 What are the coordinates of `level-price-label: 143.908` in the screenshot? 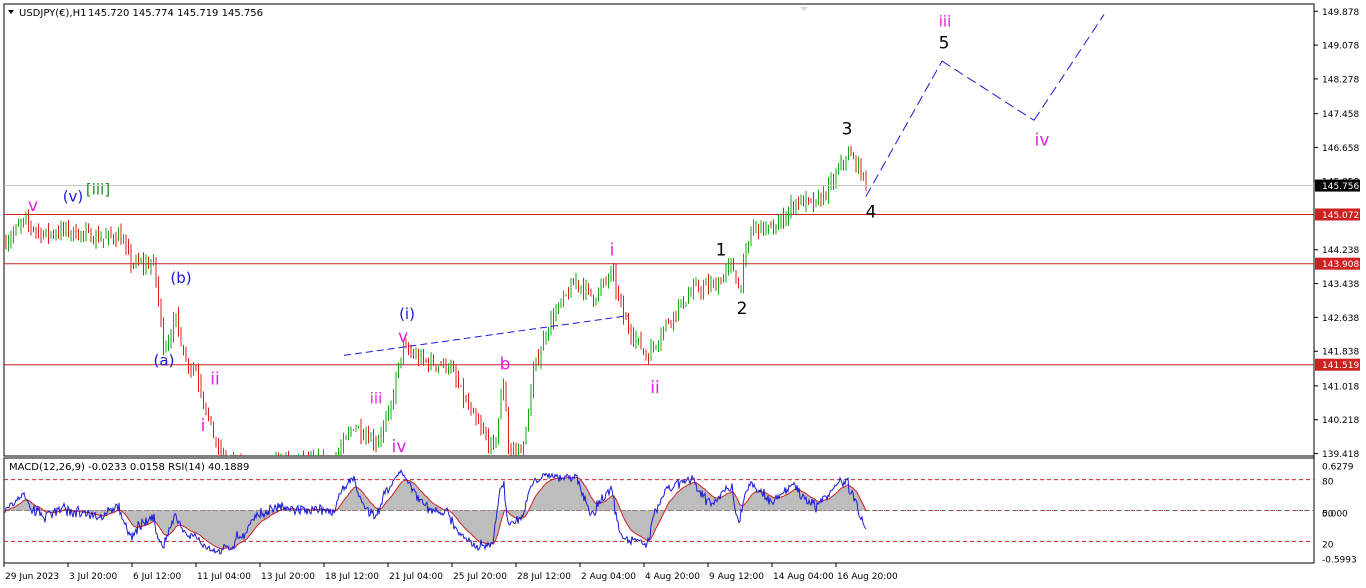 It's located at (1340, 265).